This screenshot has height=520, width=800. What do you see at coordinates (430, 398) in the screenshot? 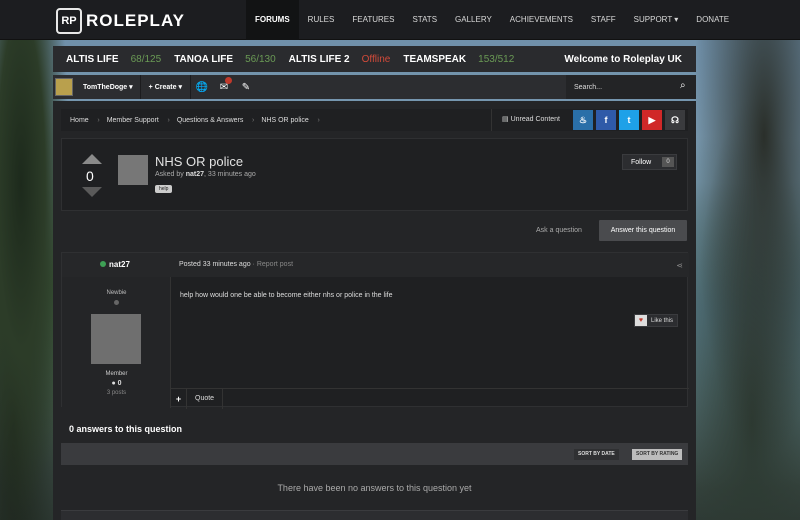
I see `post-actions: + Quote` at bounding box center [430, 398].